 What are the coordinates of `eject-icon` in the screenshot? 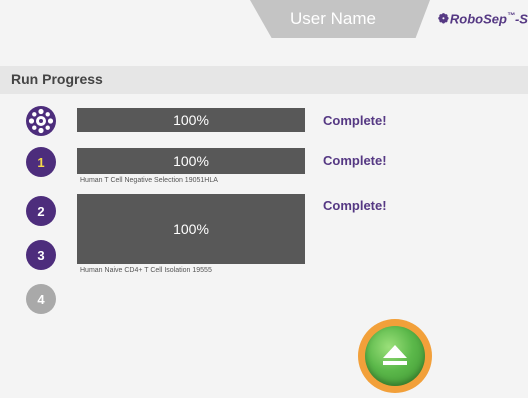 It's located at (395, 355).